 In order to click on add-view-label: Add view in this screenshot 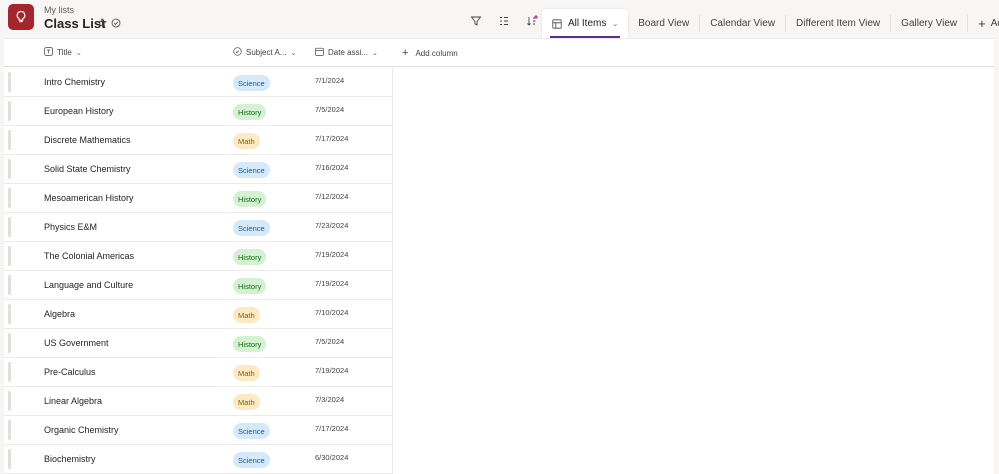, I will do `click(994, 23)`.